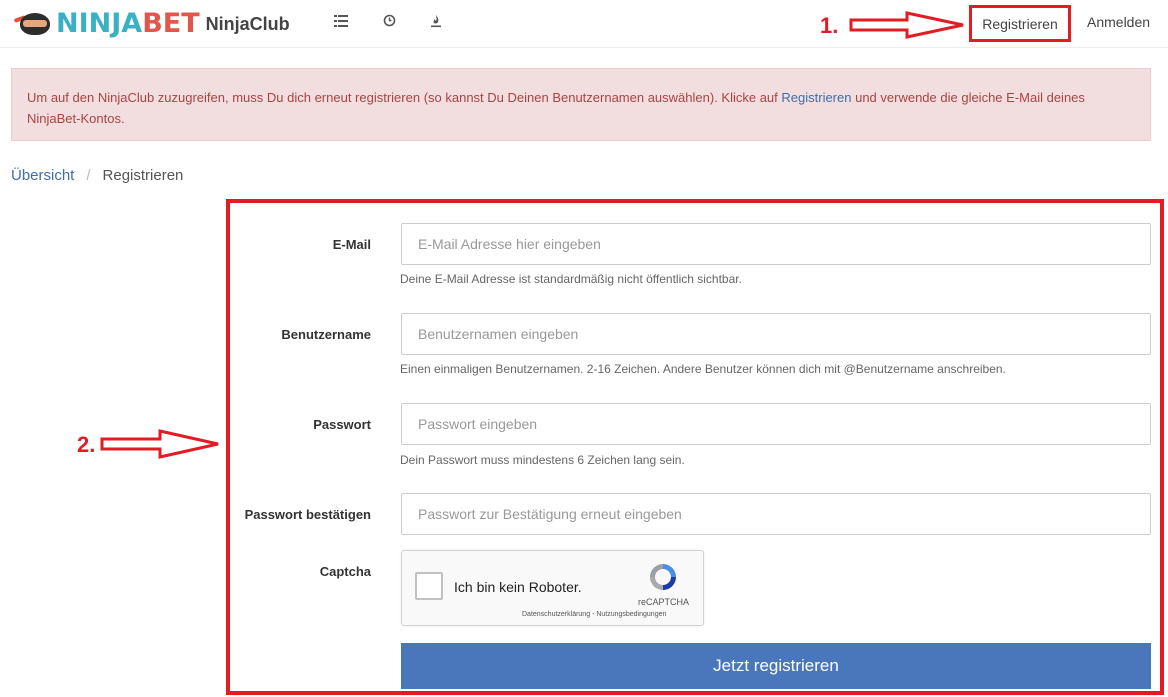 The width and height of the screenshot is (1168, 697). I want to click on ninja-mascot-icon, so click(34, 24).